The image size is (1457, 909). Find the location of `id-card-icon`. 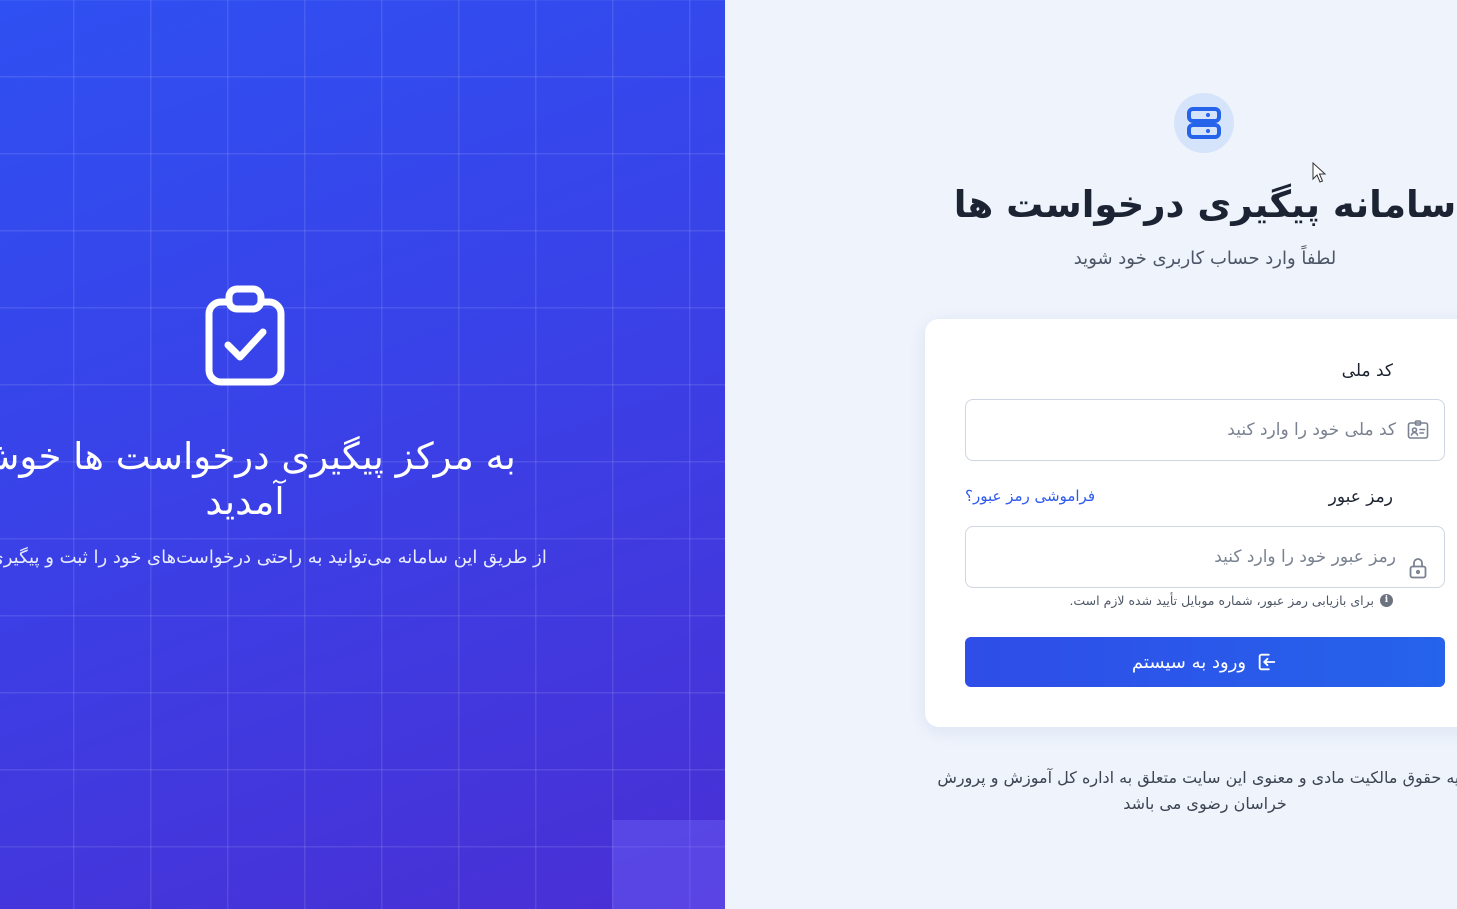

id-card-icon is located at coordinates (1418, 429).